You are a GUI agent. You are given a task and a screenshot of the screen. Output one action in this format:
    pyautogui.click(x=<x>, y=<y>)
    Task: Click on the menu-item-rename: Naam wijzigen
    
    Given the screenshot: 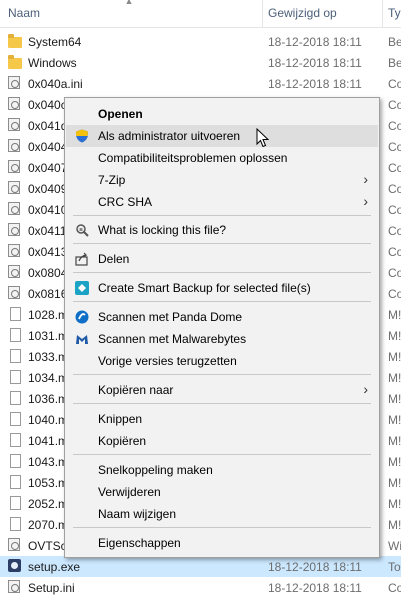 What is the action you would take?
    pyautogui.click(x=222, y=514)
    